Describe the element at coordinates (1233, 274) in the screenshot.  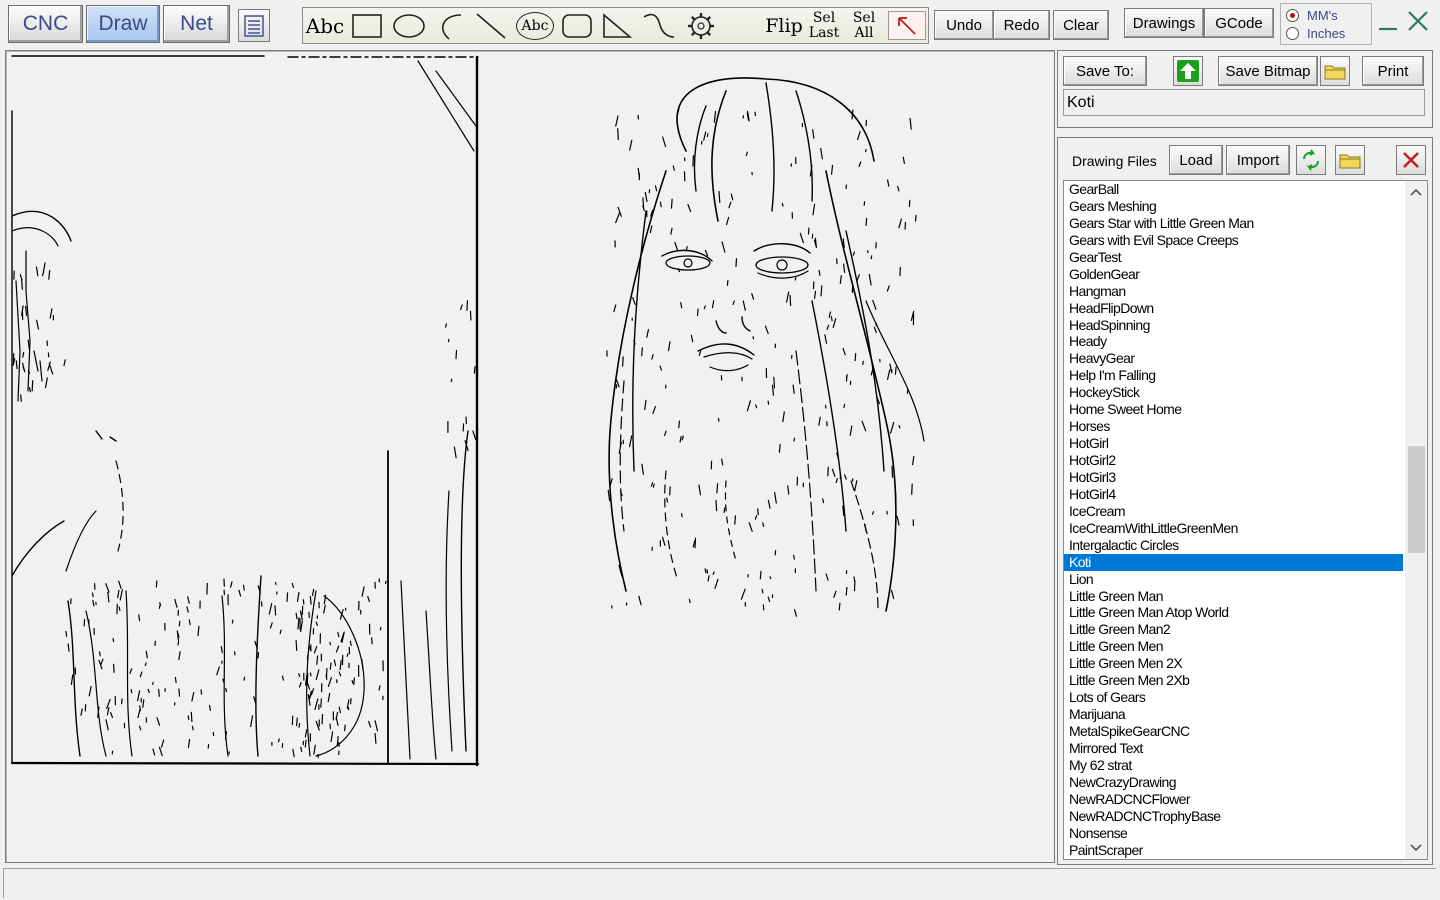
I see `file-list-item: GoldenGear` at that location.